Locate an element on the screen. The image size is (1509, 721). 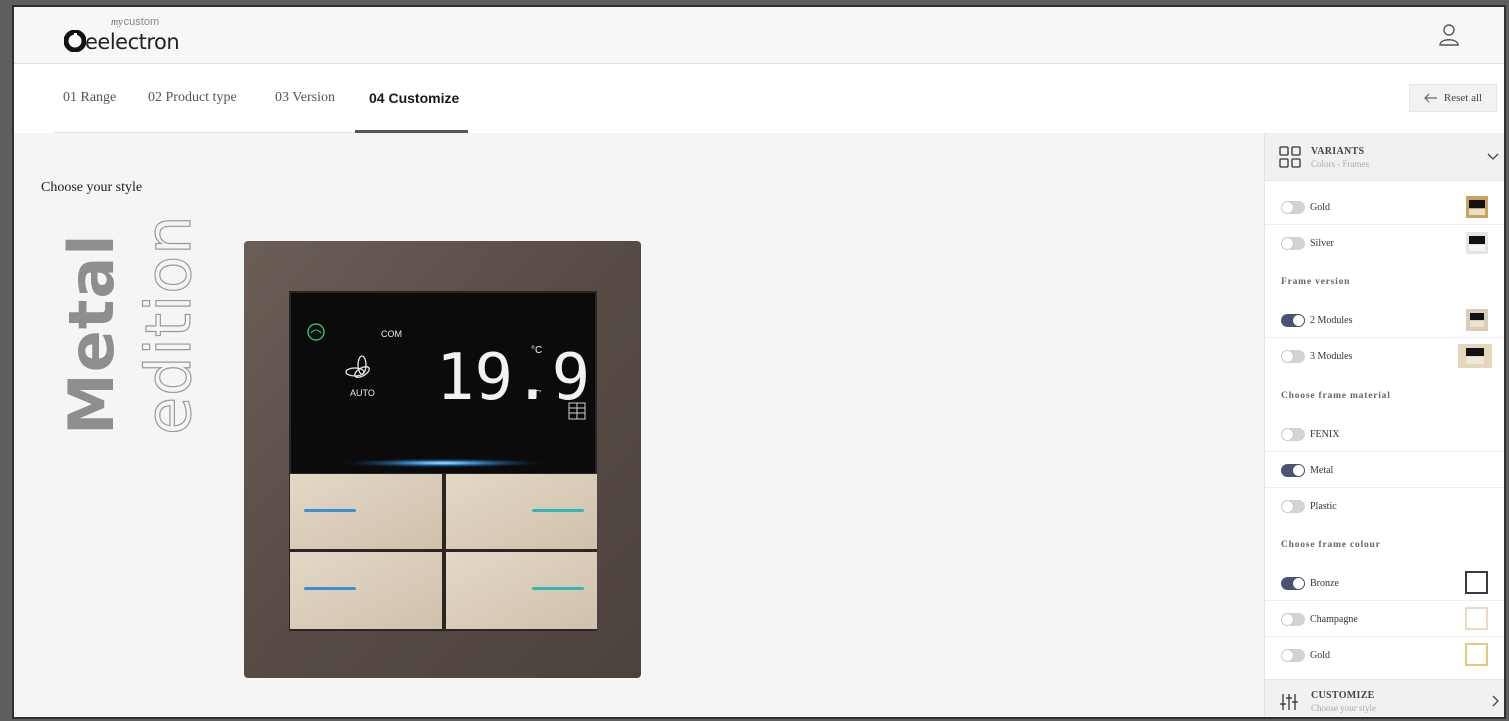
gold-thumbnail is located at coordinates (1477, 207).